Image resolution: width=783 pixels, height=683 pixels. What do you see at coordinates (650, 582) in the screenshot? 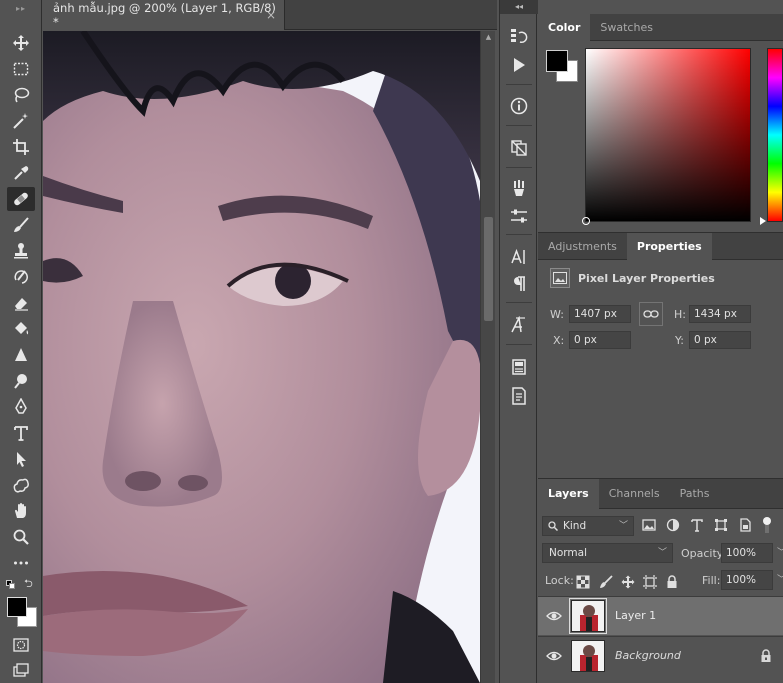
I see `lock-artboard-button` at bounding box center [650, 582].